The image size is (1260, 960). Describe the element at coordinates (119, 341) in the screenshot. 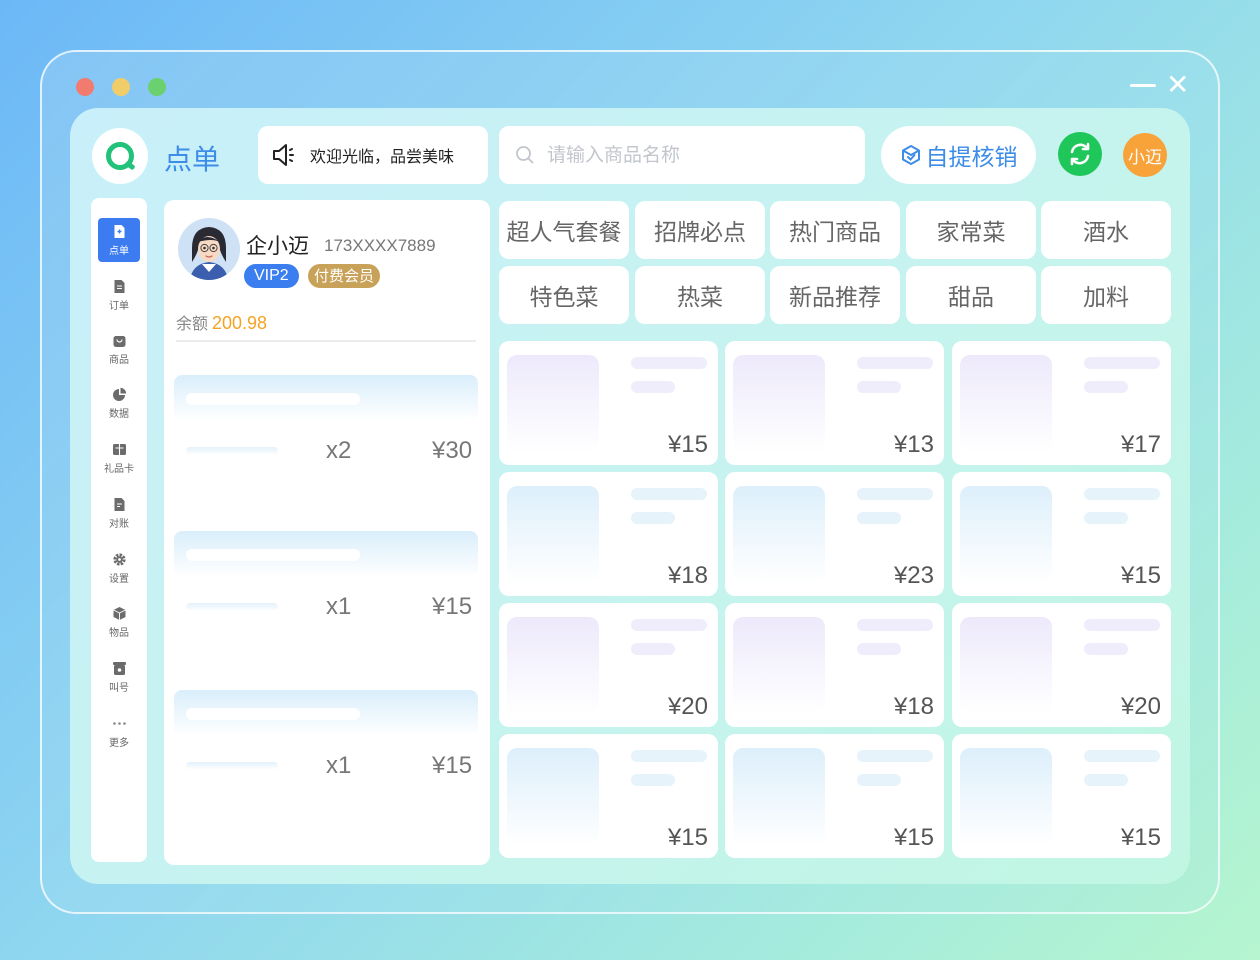

I see `bag-icon` at that location.